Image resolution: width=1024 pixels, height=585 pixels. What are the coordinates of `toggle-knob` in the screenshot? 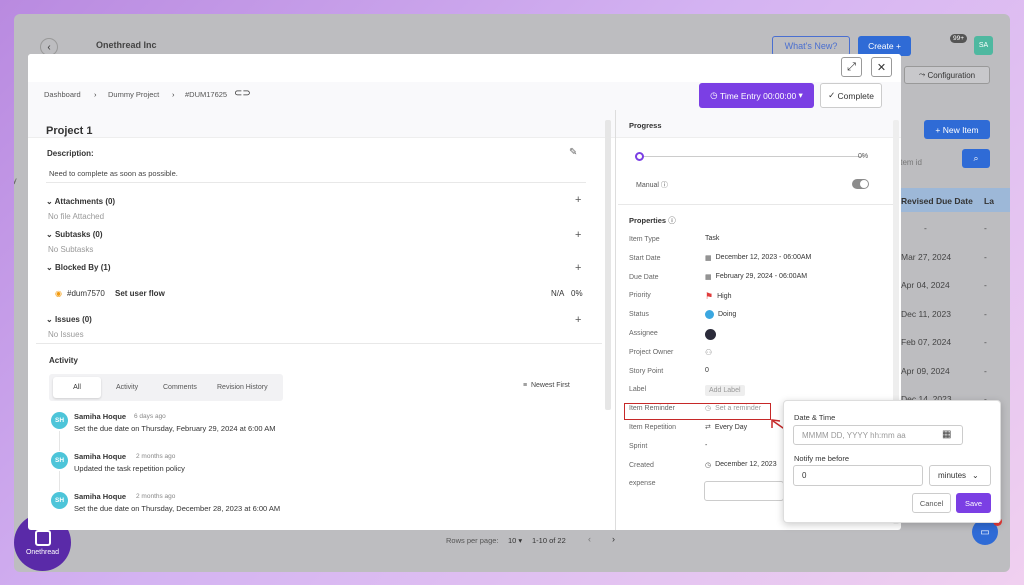 It's located at (864, 184).